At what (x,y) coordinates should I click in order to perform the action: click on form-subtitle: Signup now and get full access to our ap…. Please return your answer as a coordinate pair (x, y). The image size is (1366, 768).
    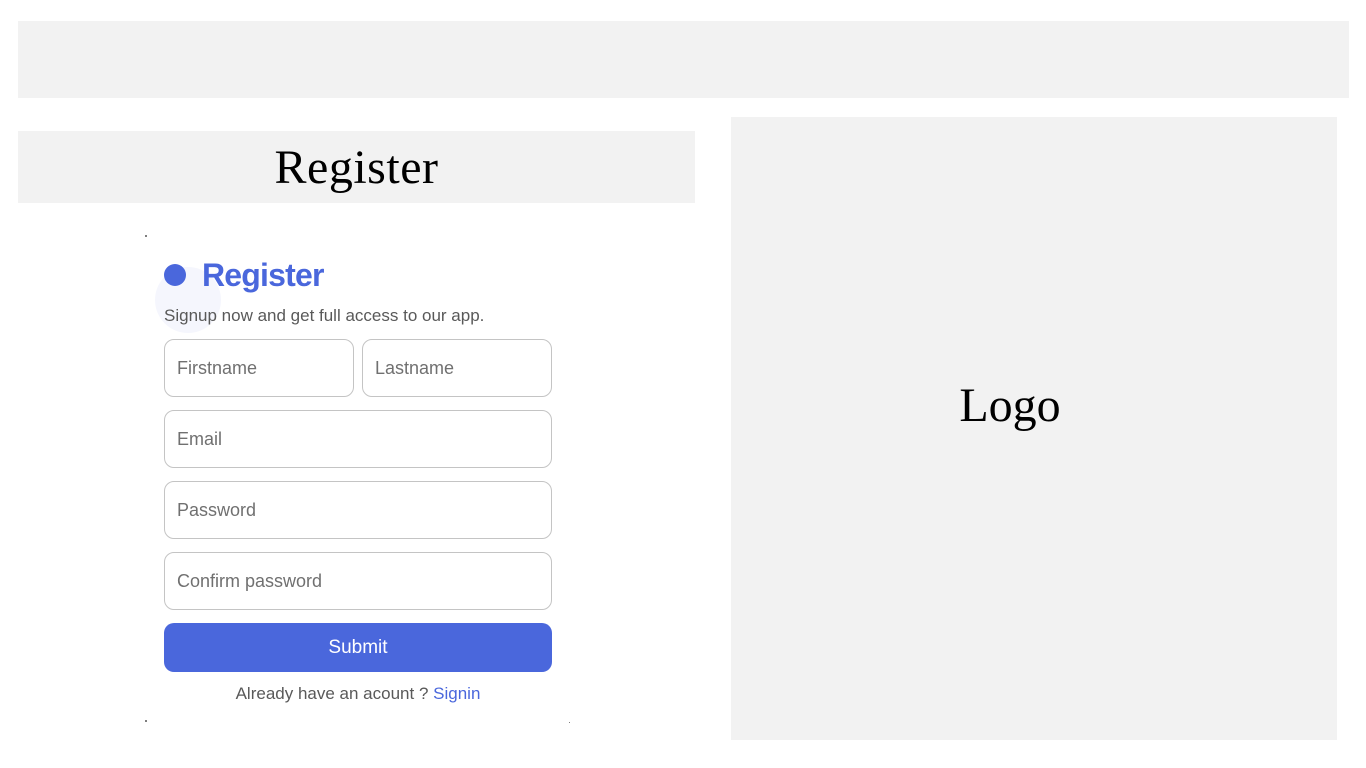
    Looking at the image, I should click on (324, 315).